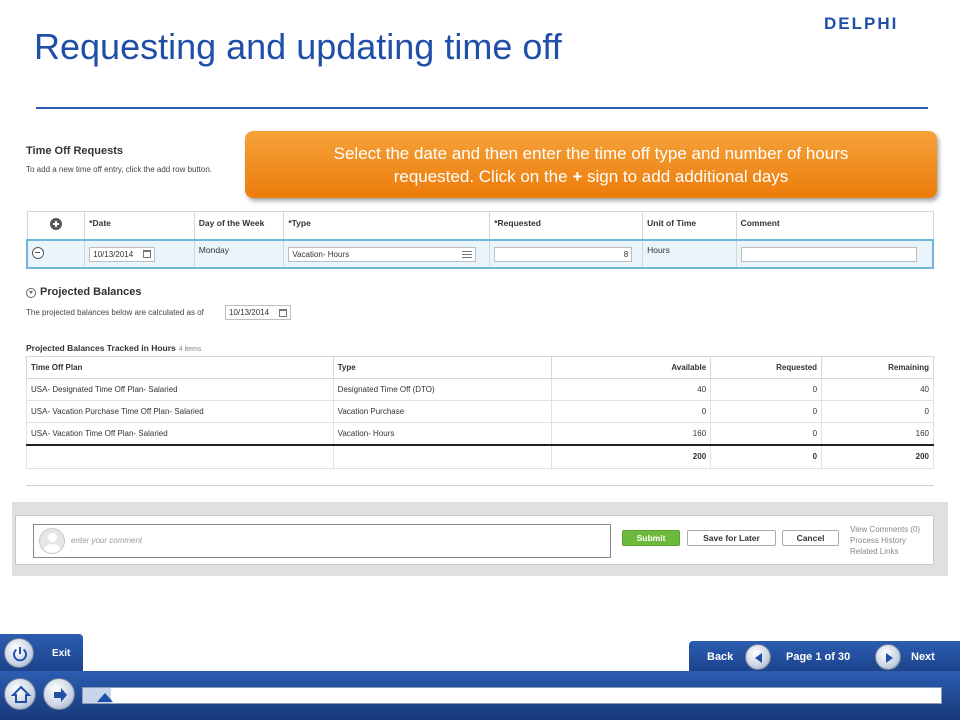 This screenshot has width=960, height=720. What do you see at coordinates (180, 389) in the screenshot?
I see `plan-cell: USA- Designated Time Off Plan- Salaried` at bounding box center [180, 389].